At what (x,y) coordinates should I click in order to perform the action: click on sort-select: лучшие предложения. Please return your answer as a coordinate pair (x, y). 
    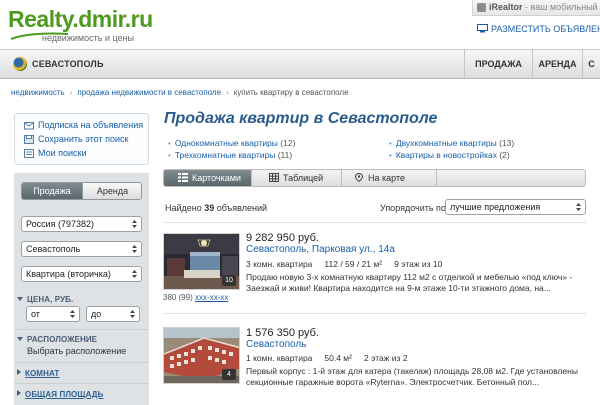
    Looking at the image, I should click on (515, 207).